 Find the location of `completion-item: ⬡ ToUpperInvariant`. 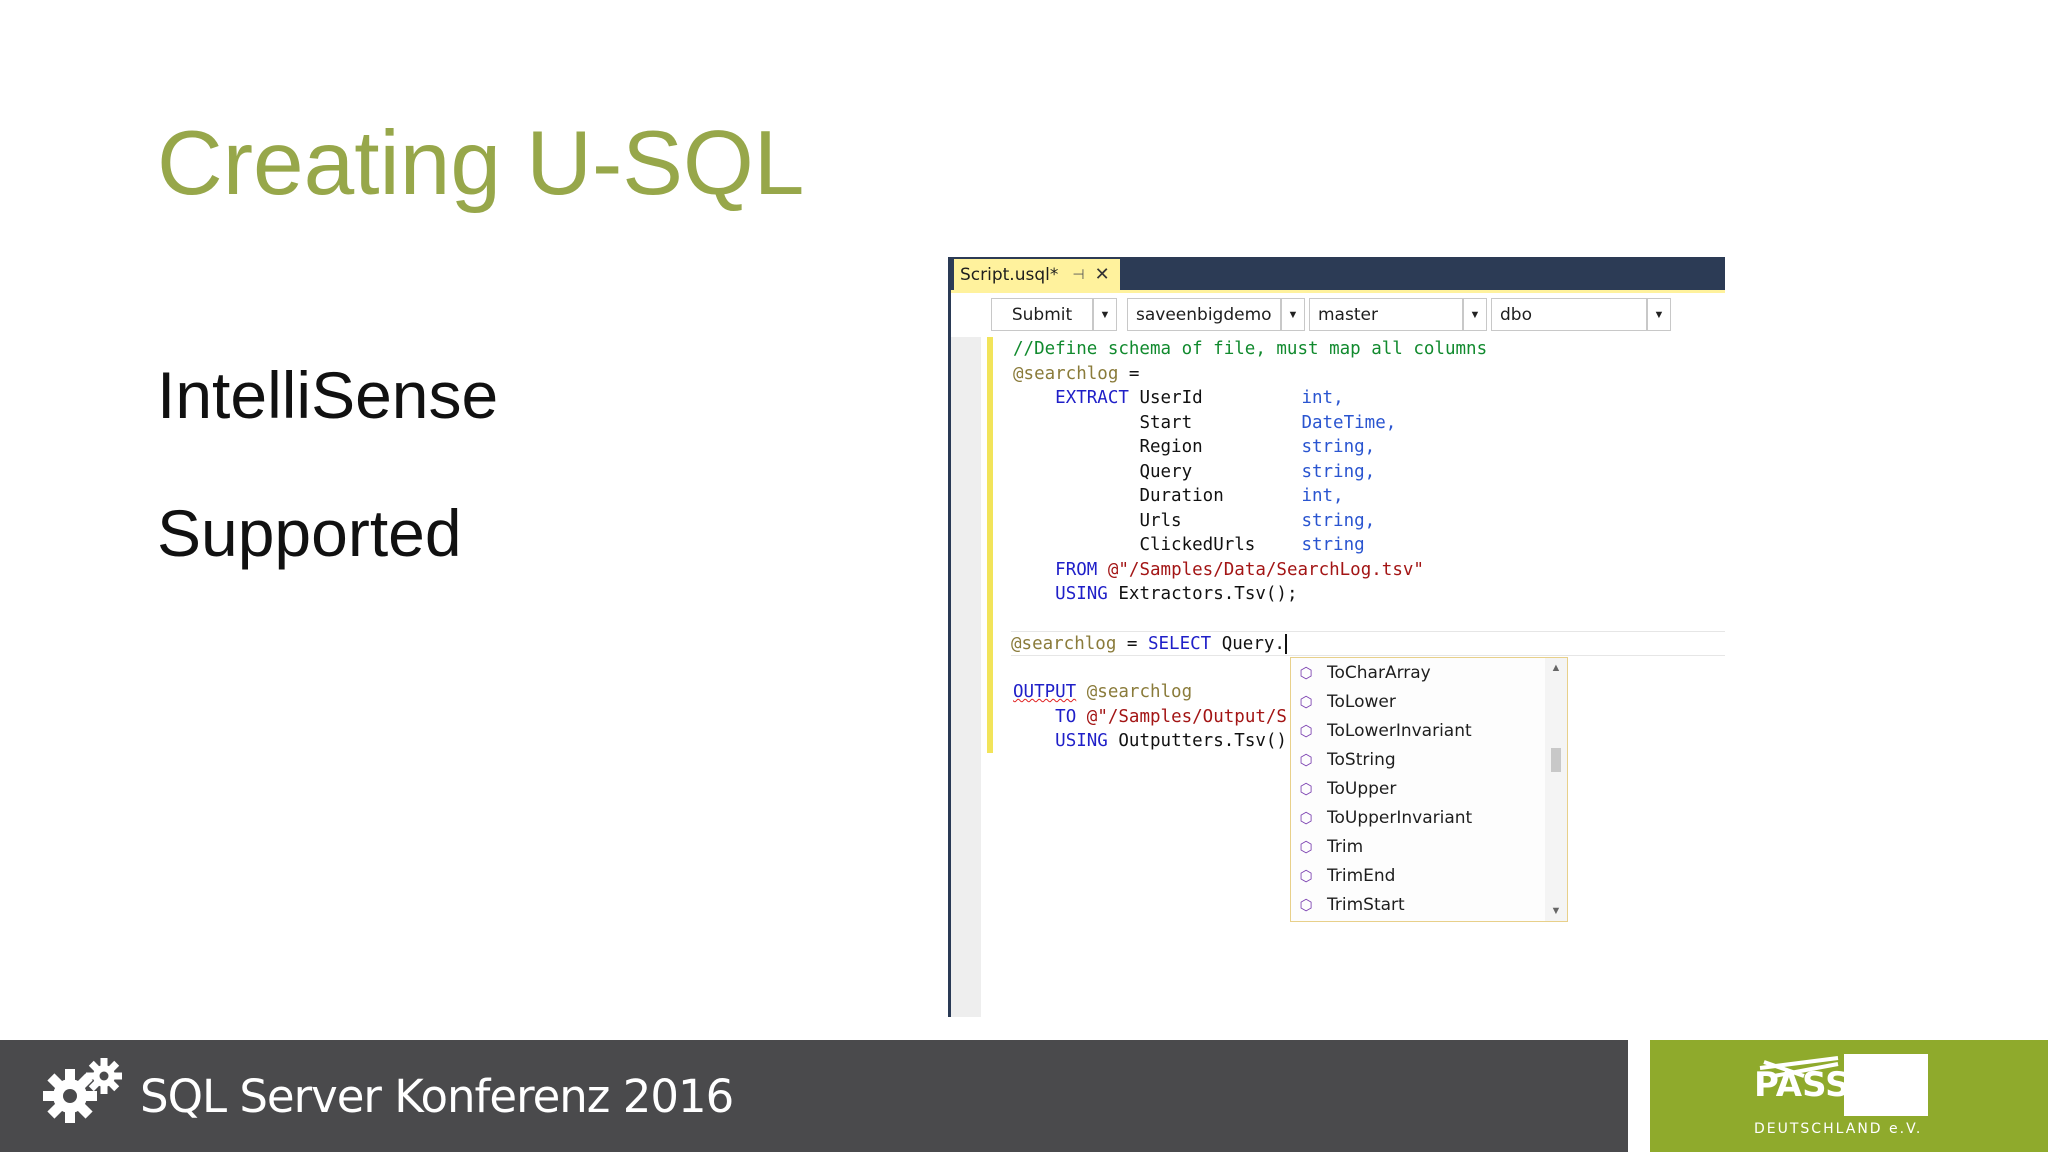

completion-item: ⬡ ToUpperInvariant is located at coordinates (1418, 817).